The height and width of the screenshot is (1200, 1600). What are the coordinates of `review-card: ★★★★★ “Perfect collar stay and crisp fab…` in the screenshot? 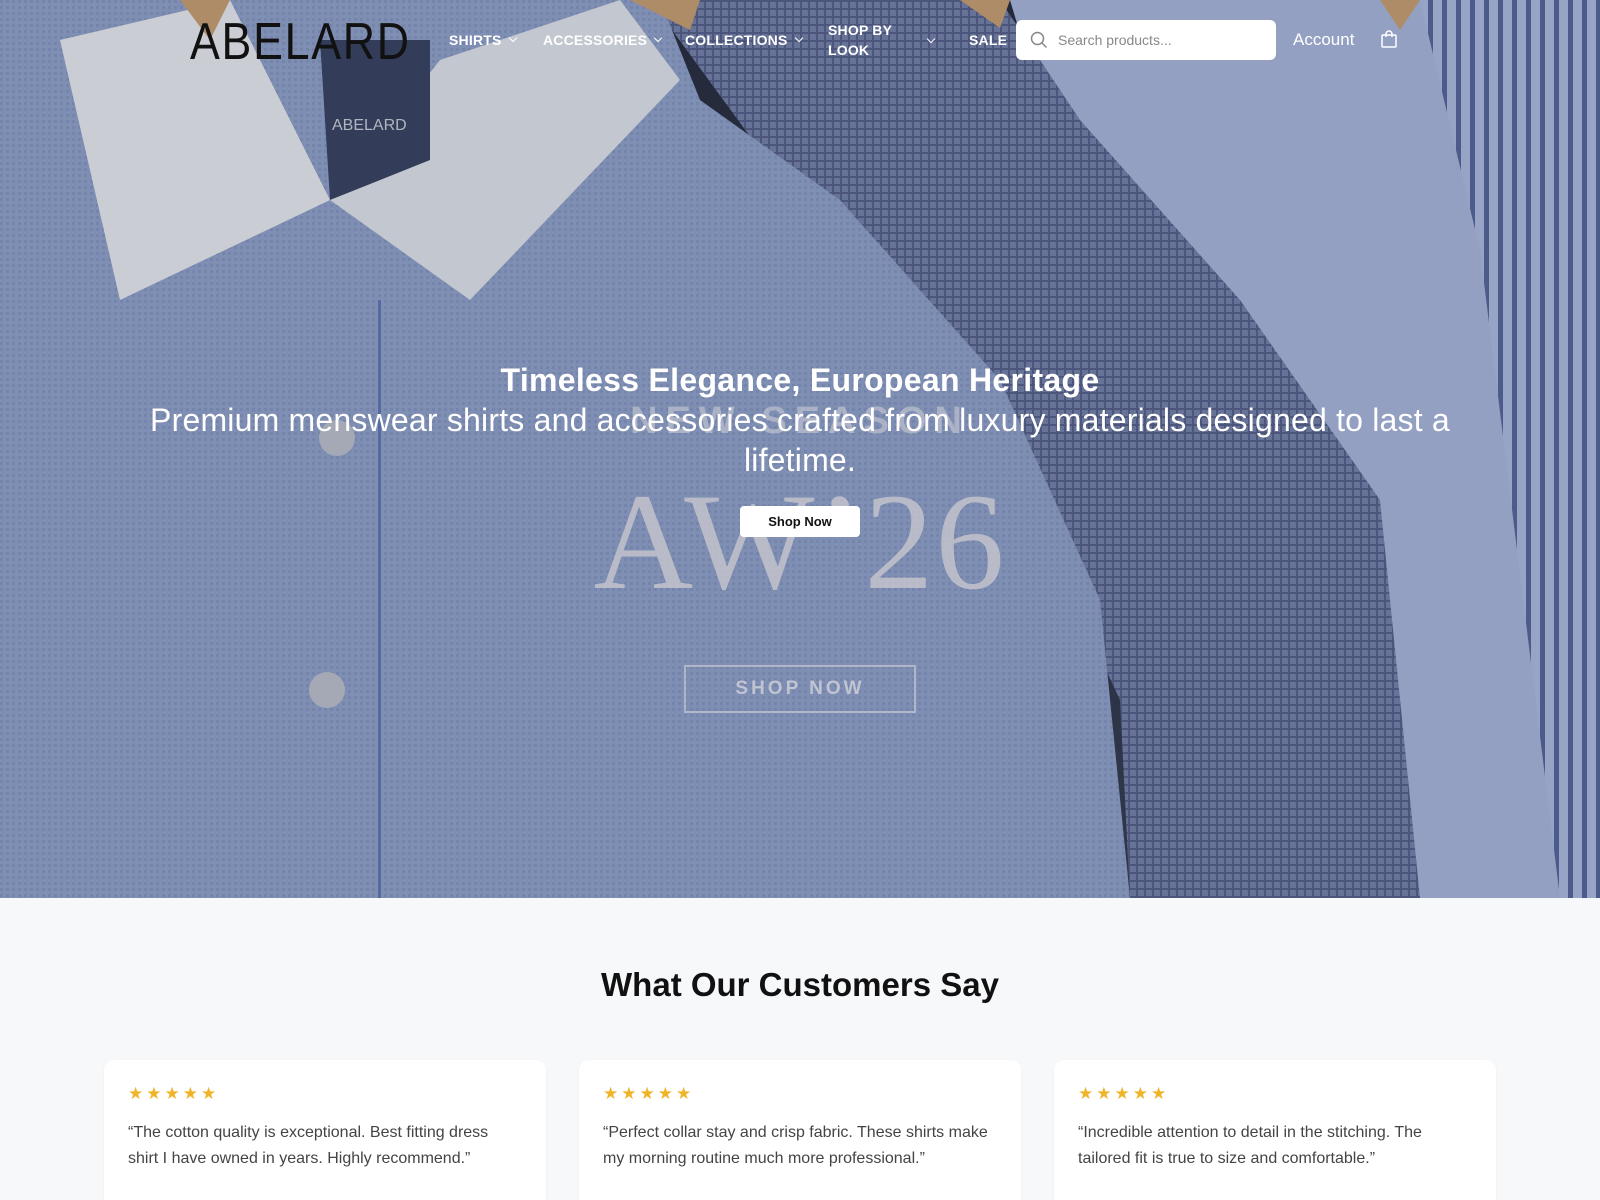 It's located at (800, 1130).